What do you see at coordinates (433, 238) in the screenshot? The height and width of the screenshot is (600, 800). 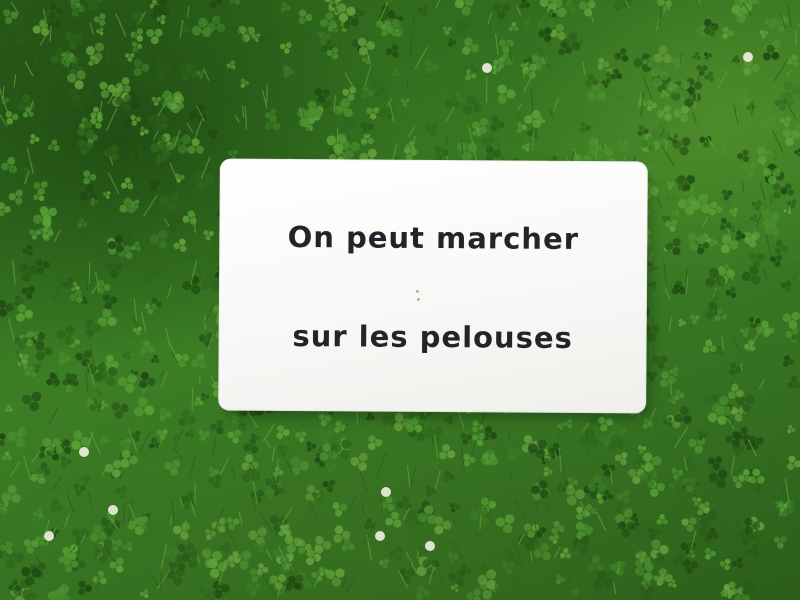 I see `sign-text-line-1: On peut marcher` at bounding box center [433, 238].